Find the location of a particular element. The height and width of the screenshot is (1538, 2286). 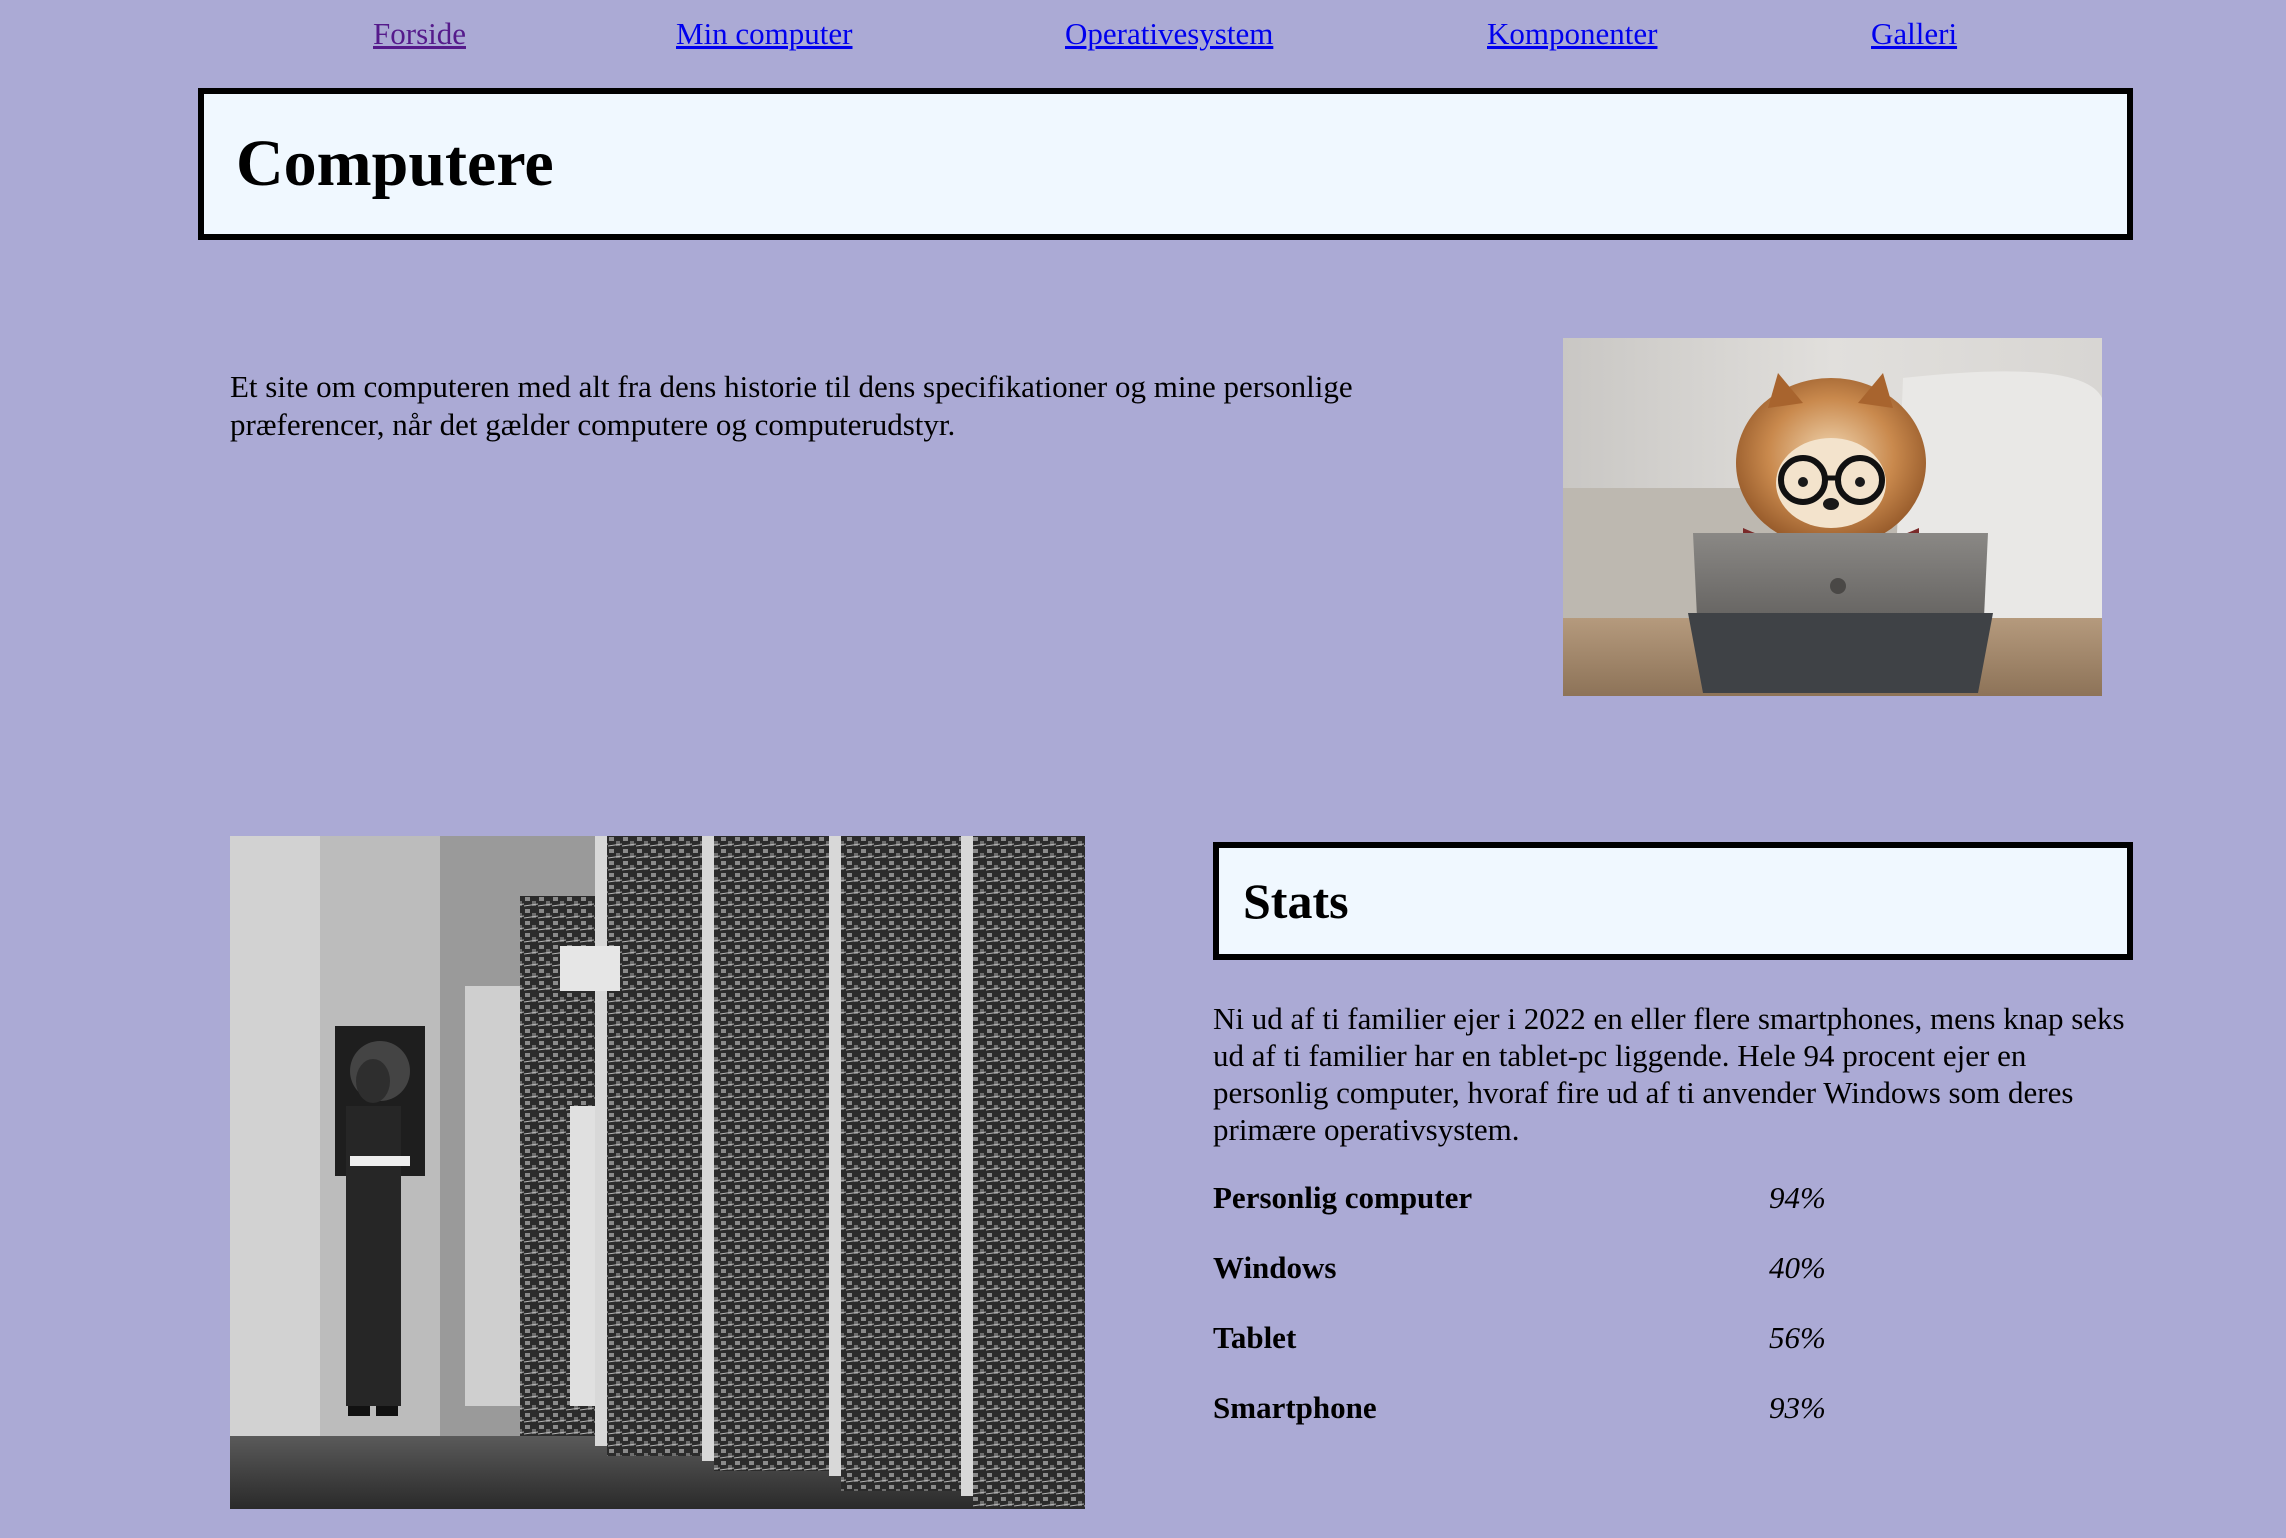

stat-row-windows: Windows 40% is located at coordinates (1663, 1270).